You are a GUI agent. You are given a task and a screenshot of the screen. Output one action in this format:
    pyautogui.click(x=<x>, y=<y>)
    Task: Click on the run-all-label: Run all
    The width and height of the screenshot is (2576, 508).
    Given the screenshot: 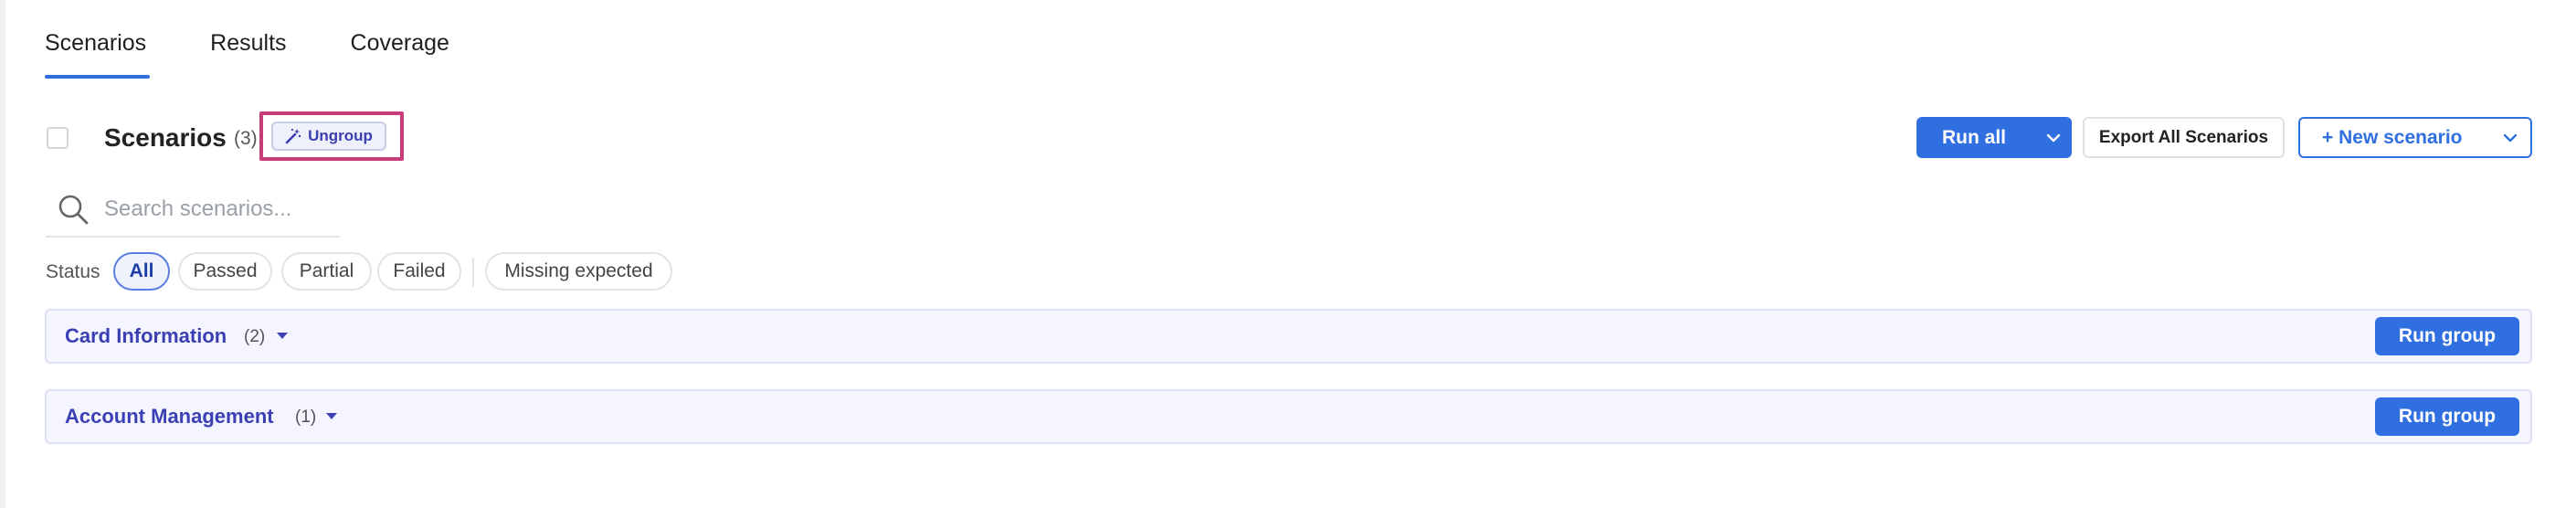 What is the action you would take?
    pyautogui.click(x=1975, y=137)
    